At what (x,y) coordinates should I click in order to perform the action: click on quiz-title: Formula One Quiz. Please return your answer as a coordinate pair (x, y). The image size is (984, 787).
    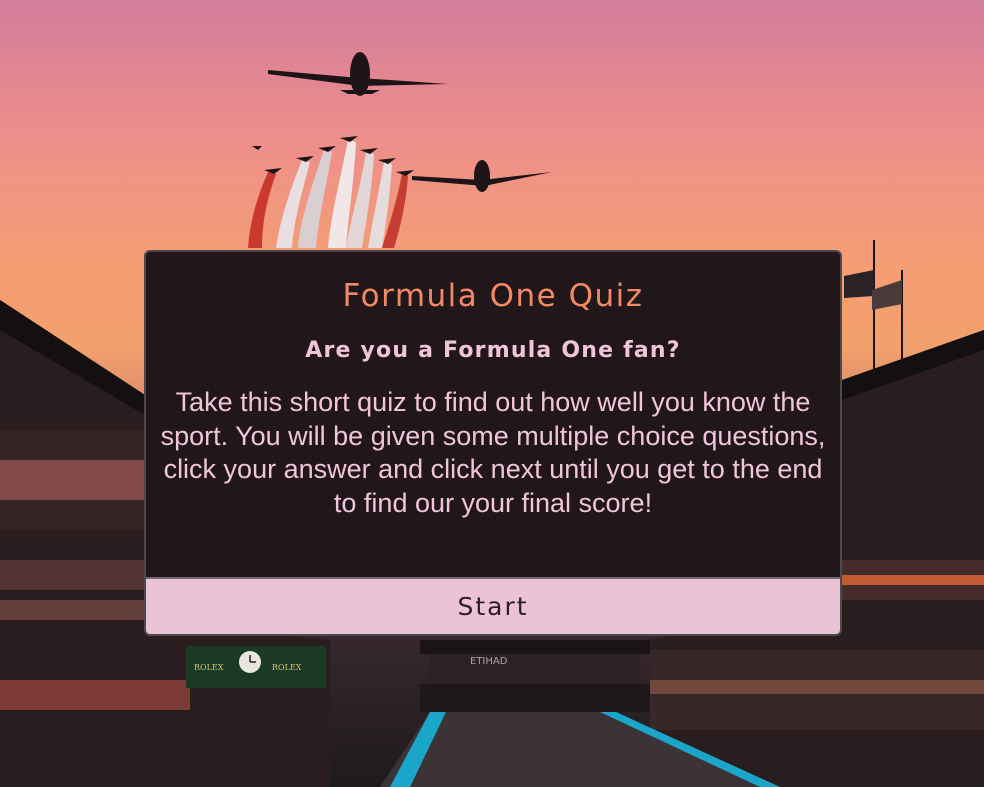
    Looking at the image, I should click on (493, 296).